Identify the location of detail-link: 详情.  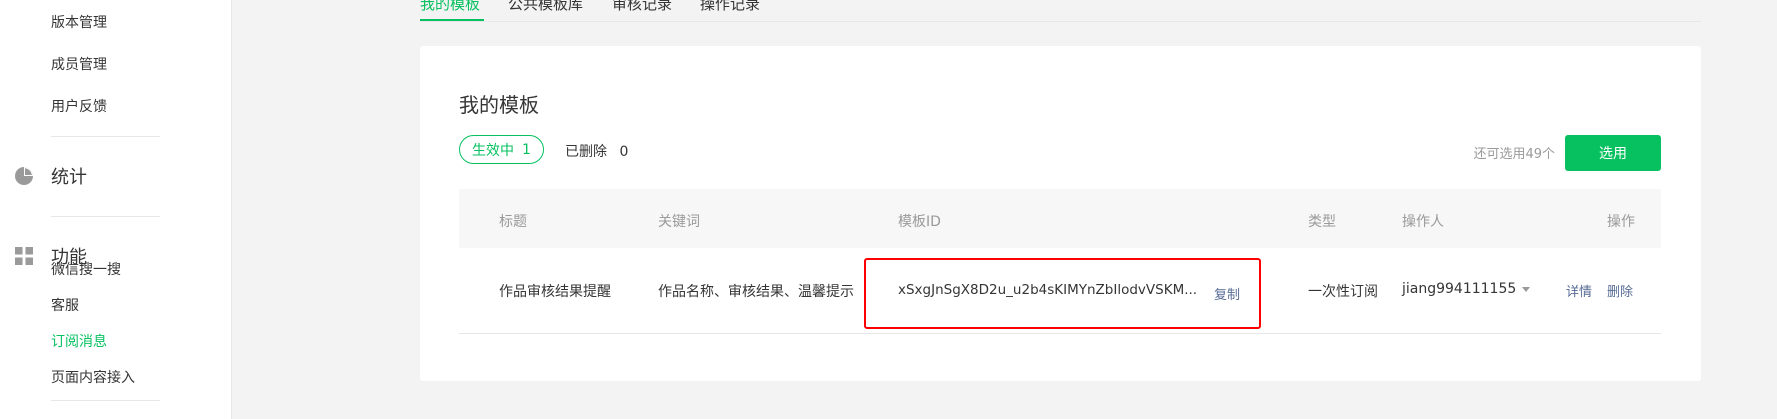
(1579, 290).